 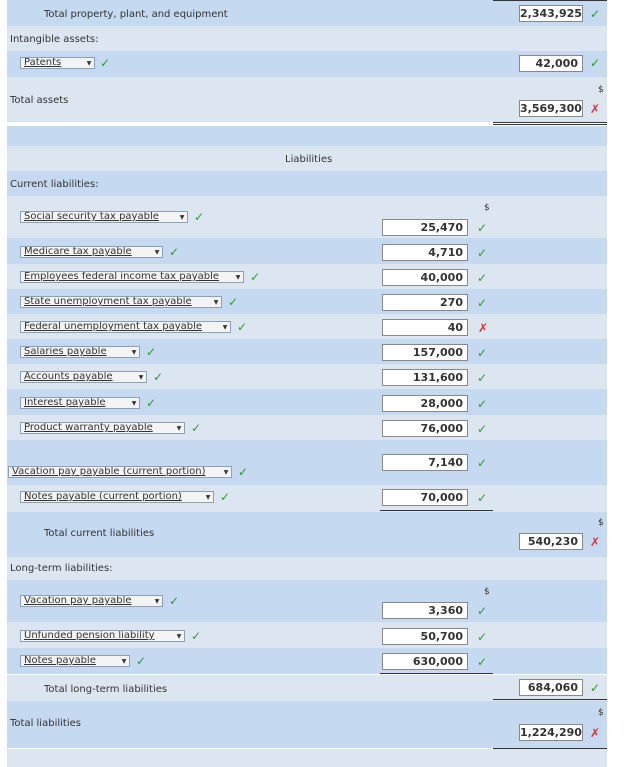 I want to click on medicare-dropdown: Medicare tax payable ▼, so click(x=91, y=252).